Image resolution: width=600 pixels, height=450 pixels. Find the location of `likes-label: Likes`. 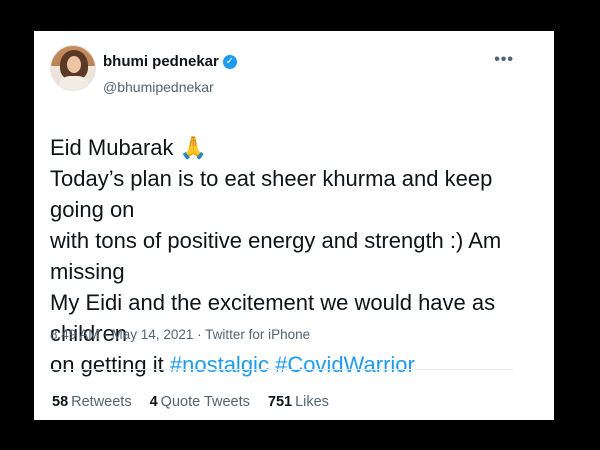

likes-label: Likes is located at coordinates (312, 402).